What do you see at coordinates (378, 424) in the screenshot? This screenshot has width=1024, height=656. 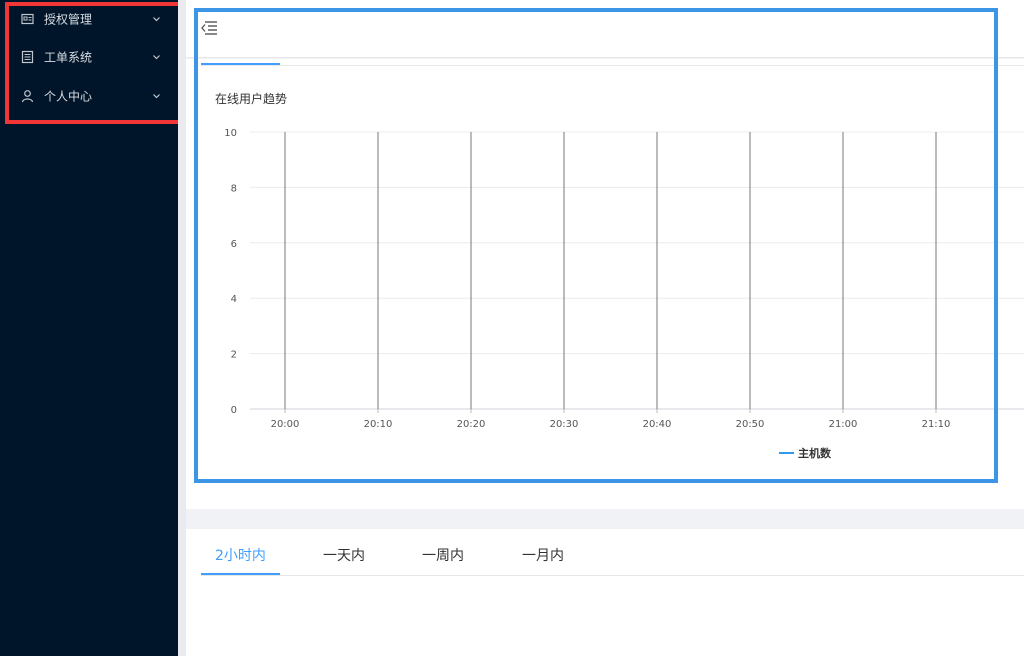 I see `x-tick-label: 20:10` at bounding box center [378, 424].